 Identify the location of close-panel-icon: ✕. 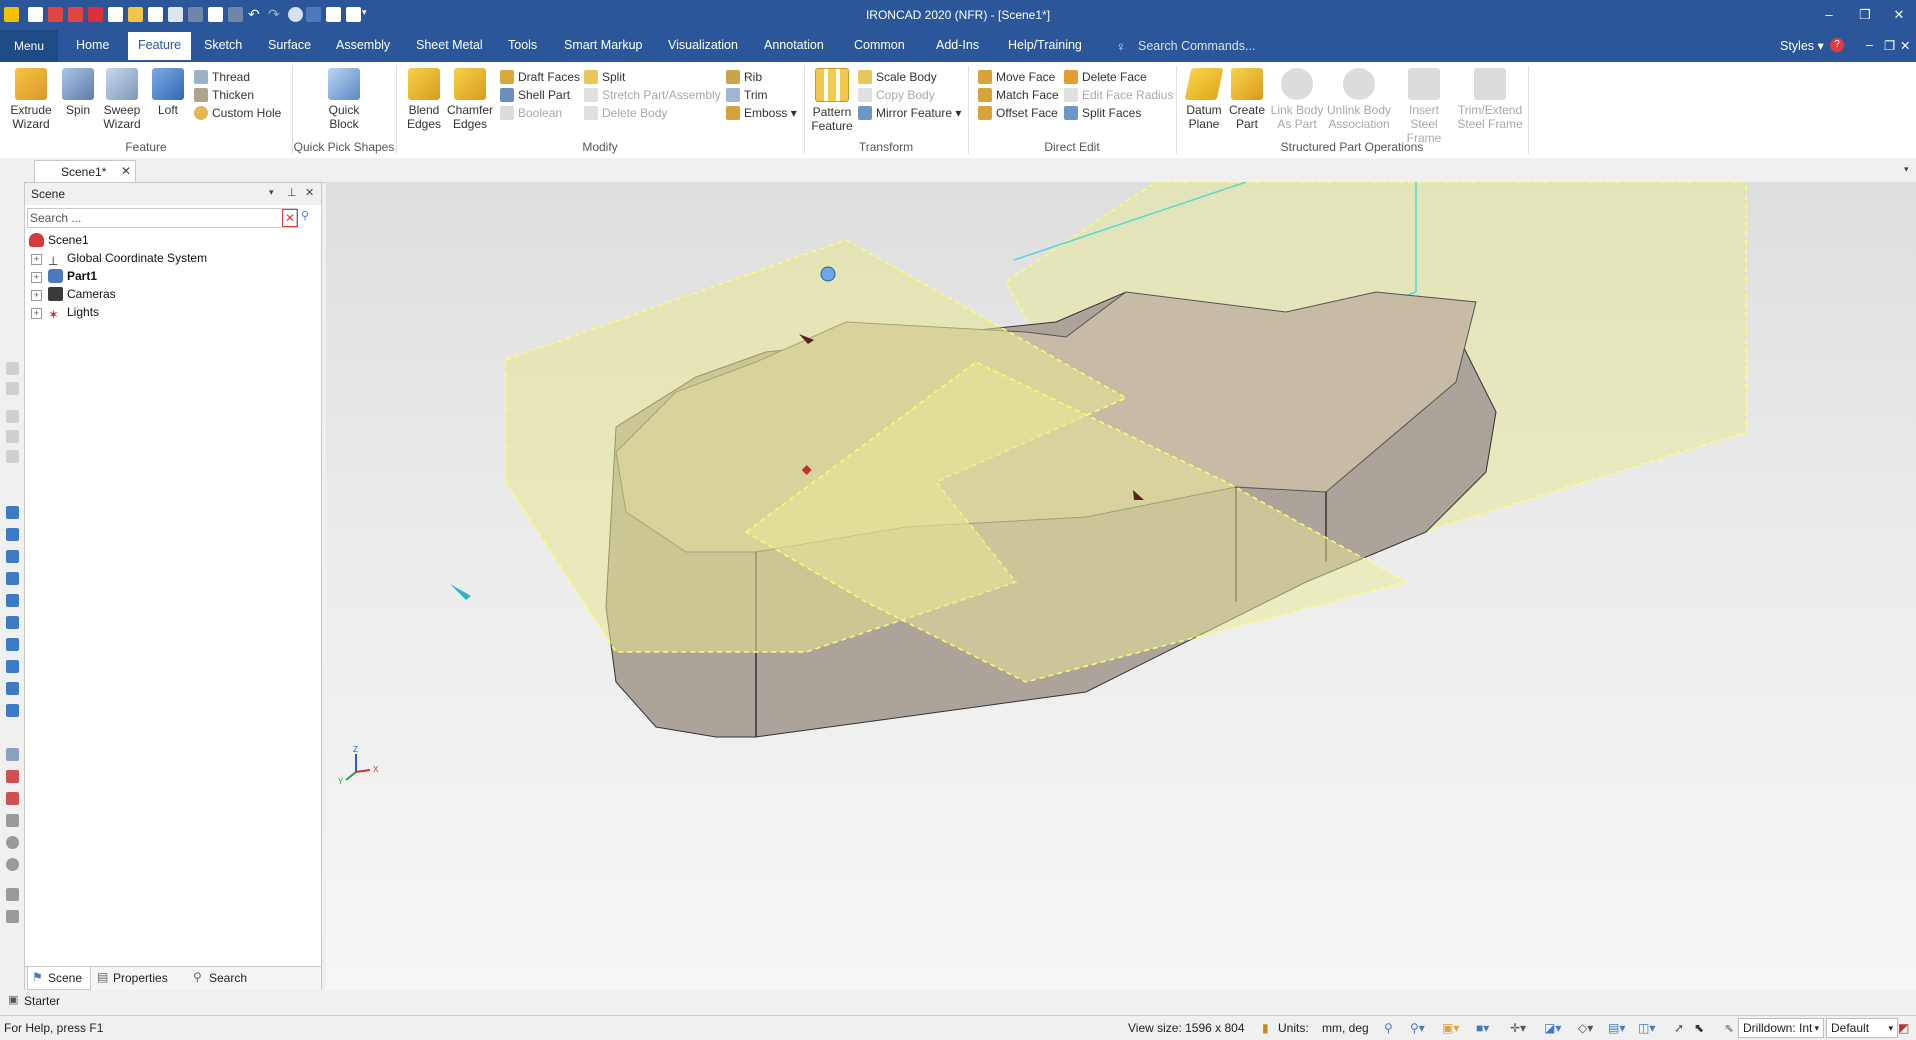
(309, 192).